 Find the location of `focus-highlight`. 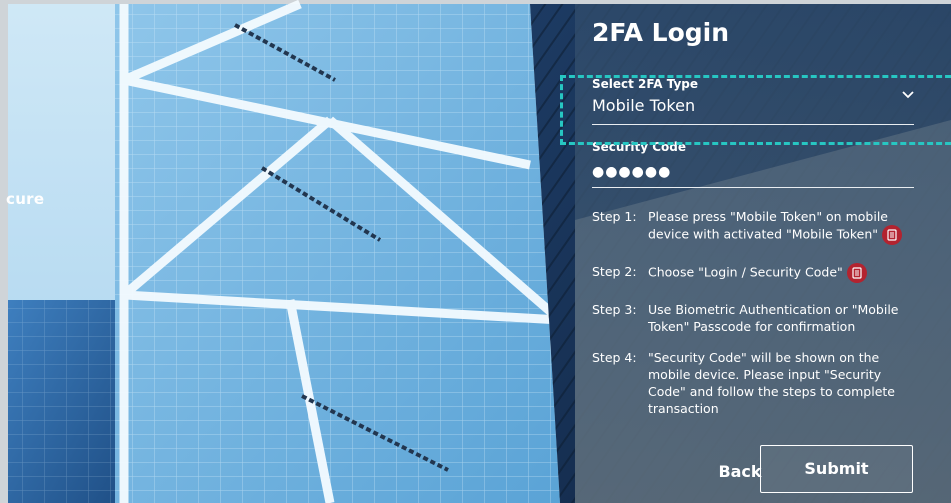

focus-highlight is located at coordinates (755, 110).